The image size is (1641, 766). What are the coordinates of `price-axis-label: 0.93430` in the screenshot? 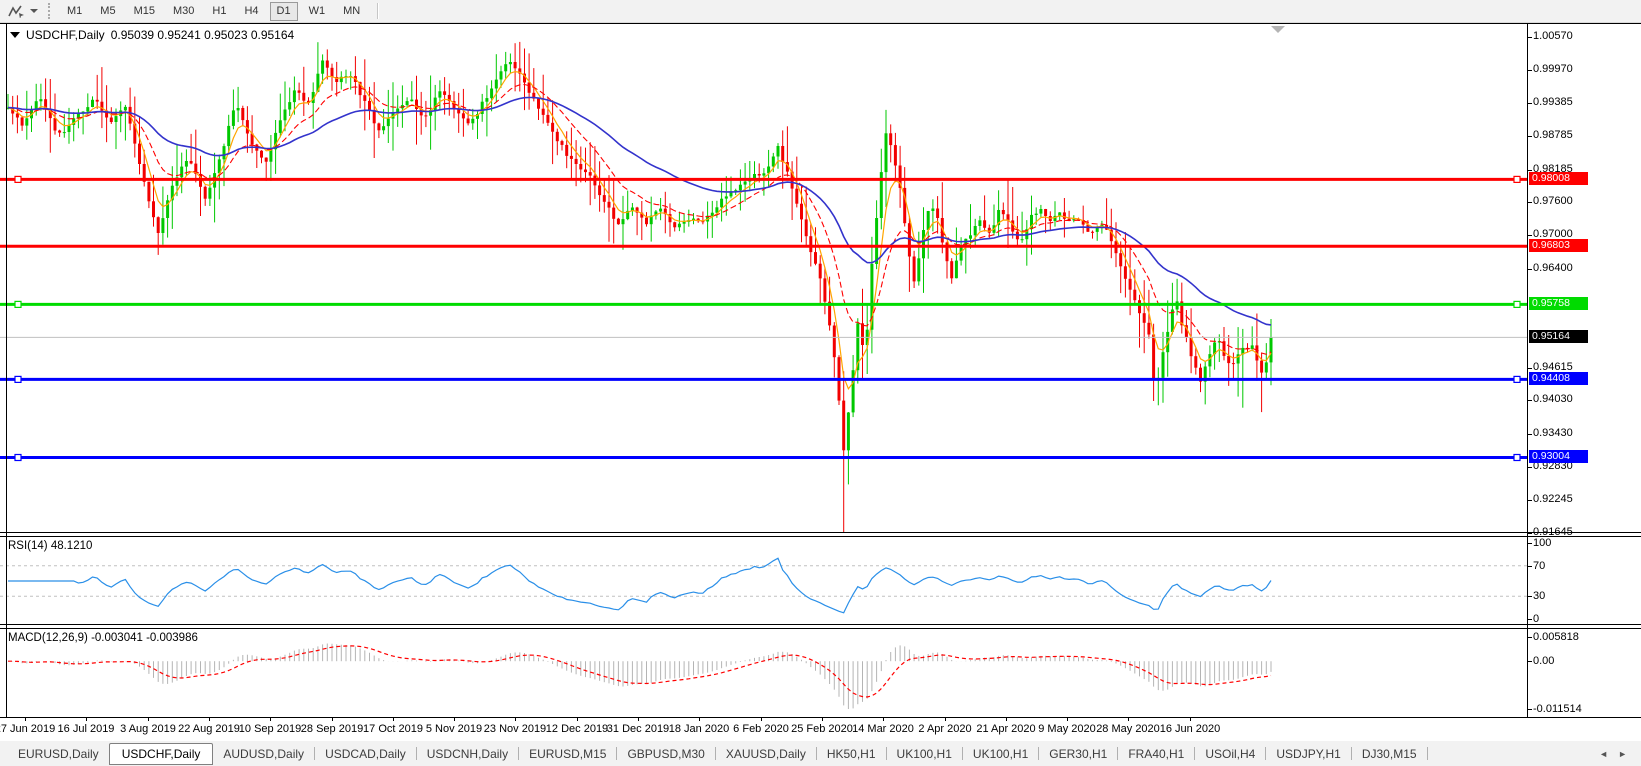 It's located at (1553, 433).